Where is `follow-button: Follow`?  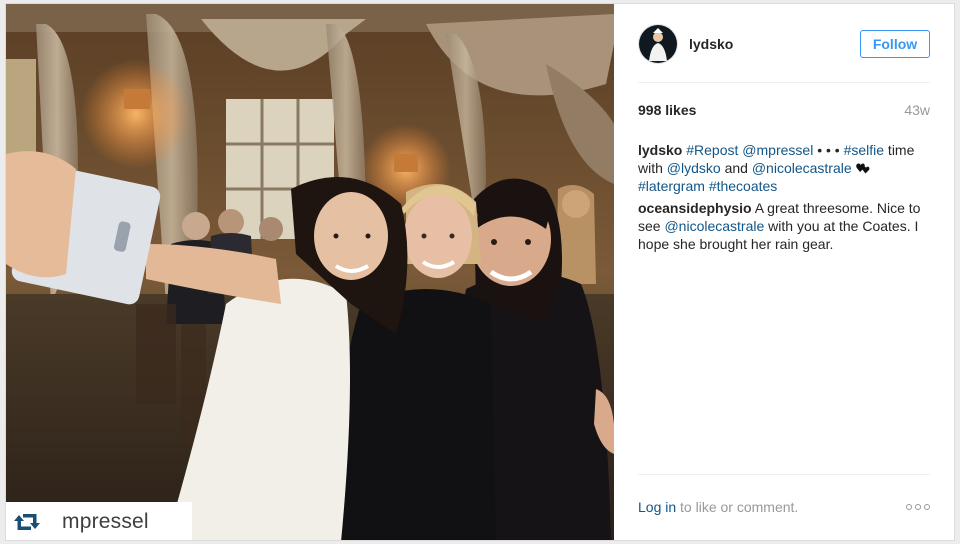 follow-button: Follow is located at coordinates (895, 44).